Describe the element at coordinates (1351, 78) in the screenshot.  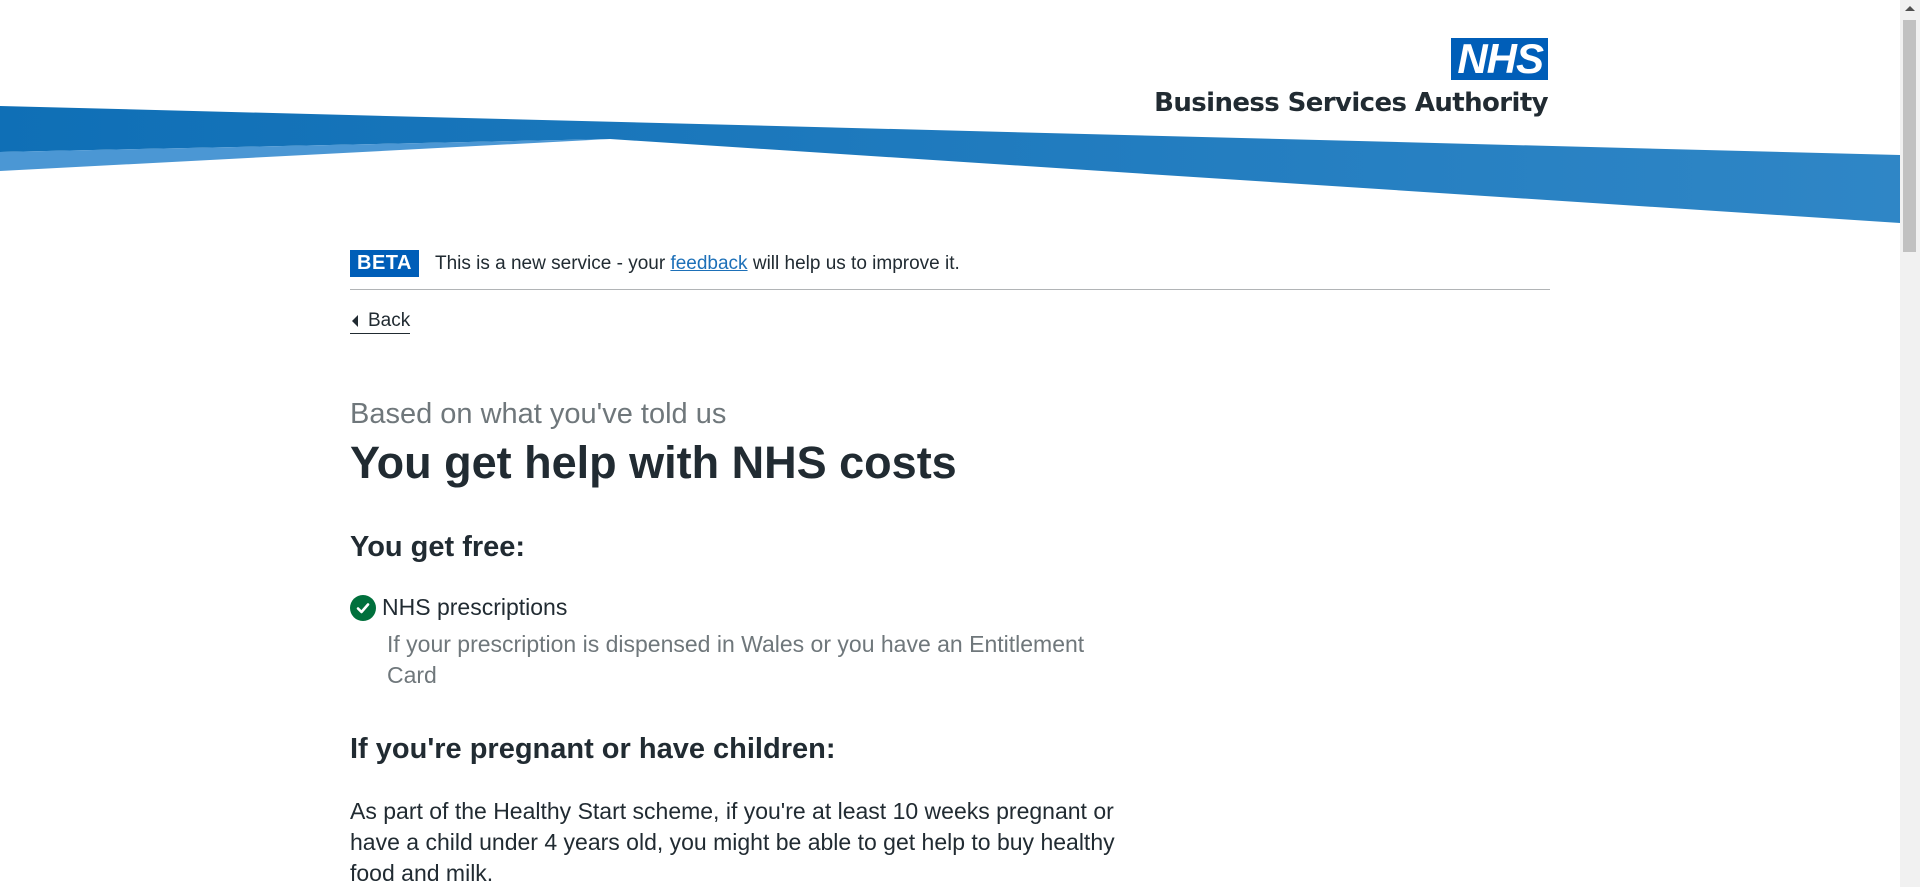
I see `nhsbsa-logo: NHS Business Services Authority` at that location.